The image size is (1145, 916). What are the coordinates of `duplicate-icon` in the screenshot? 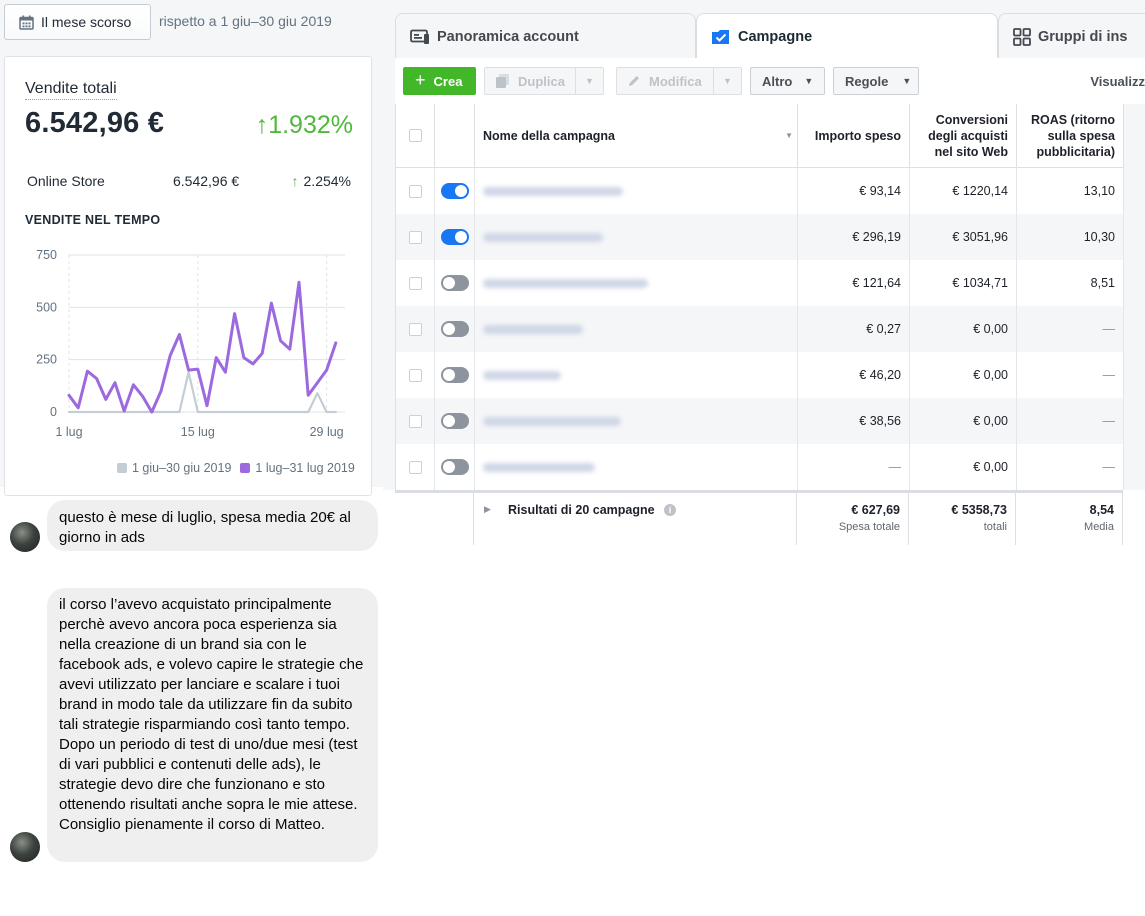 It's located at (502, 81).